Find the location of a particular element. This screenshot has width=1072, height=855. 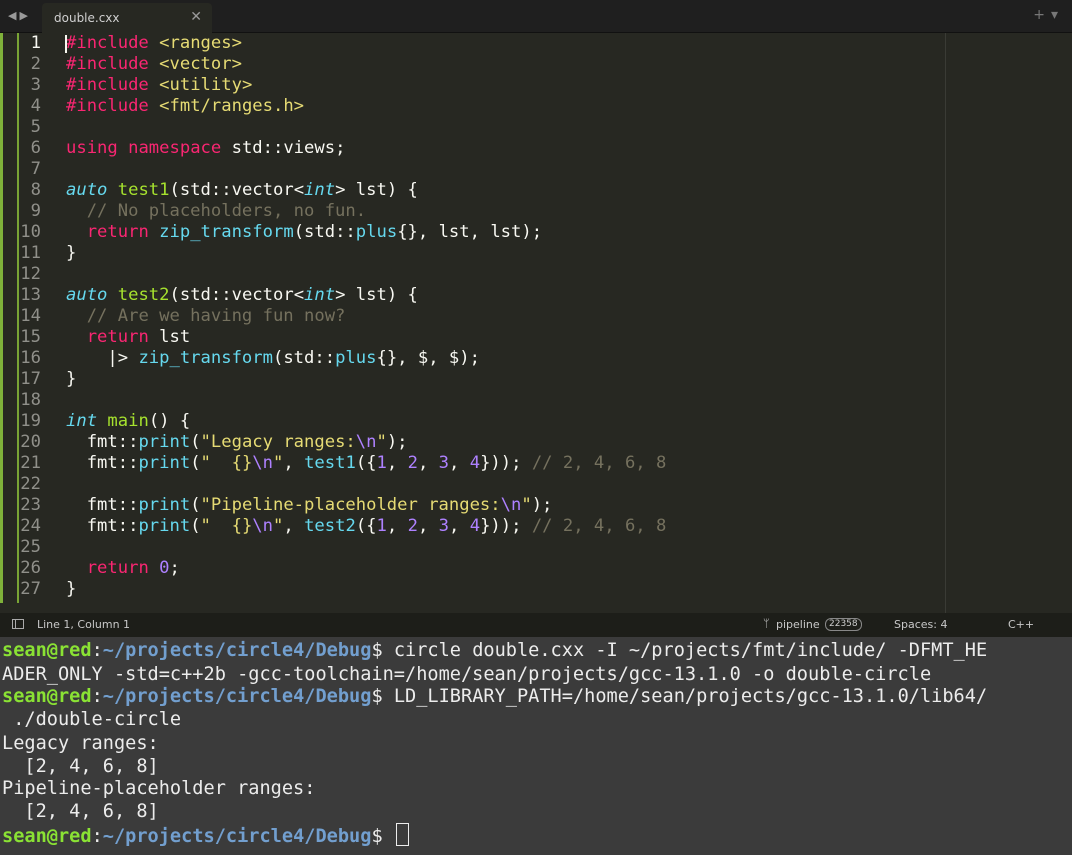

line-number: 5 is located at coordinates (35, 127).